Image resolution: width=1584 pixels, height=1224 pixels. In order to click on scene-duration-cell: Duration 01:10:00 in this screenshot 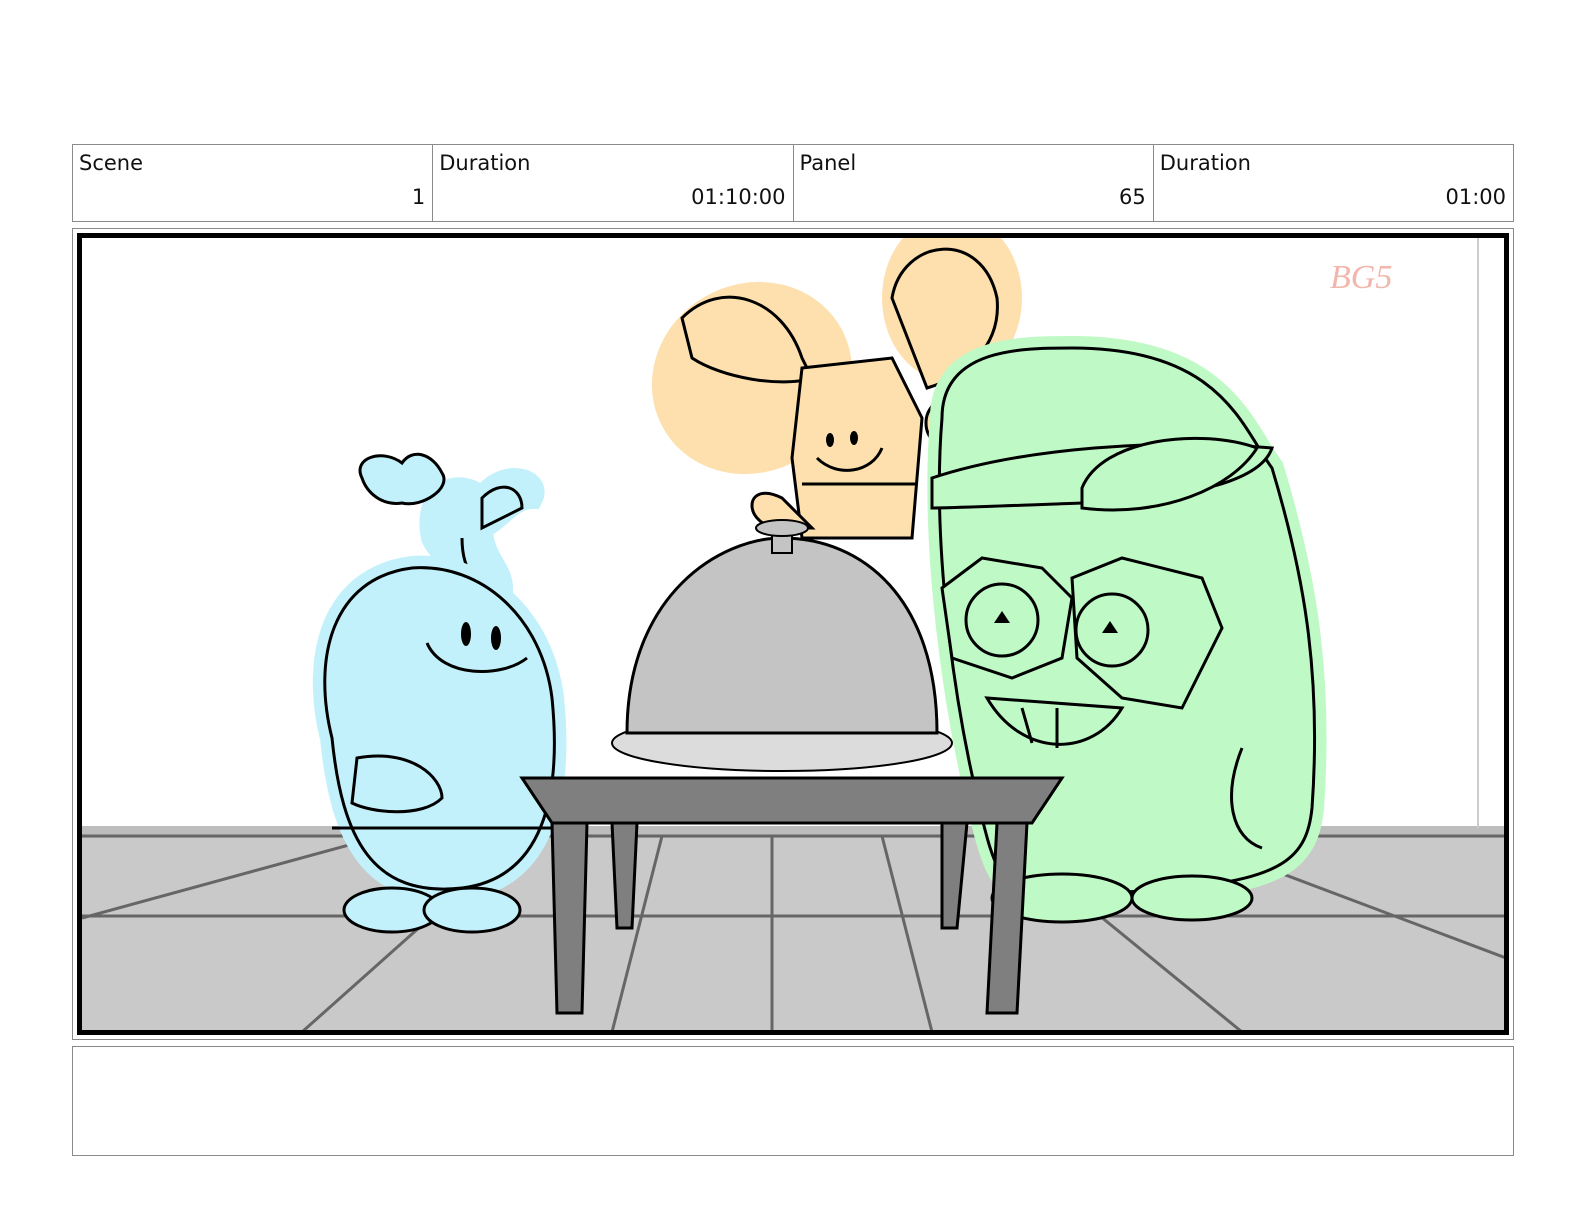, I will do `click(613, 183)`.